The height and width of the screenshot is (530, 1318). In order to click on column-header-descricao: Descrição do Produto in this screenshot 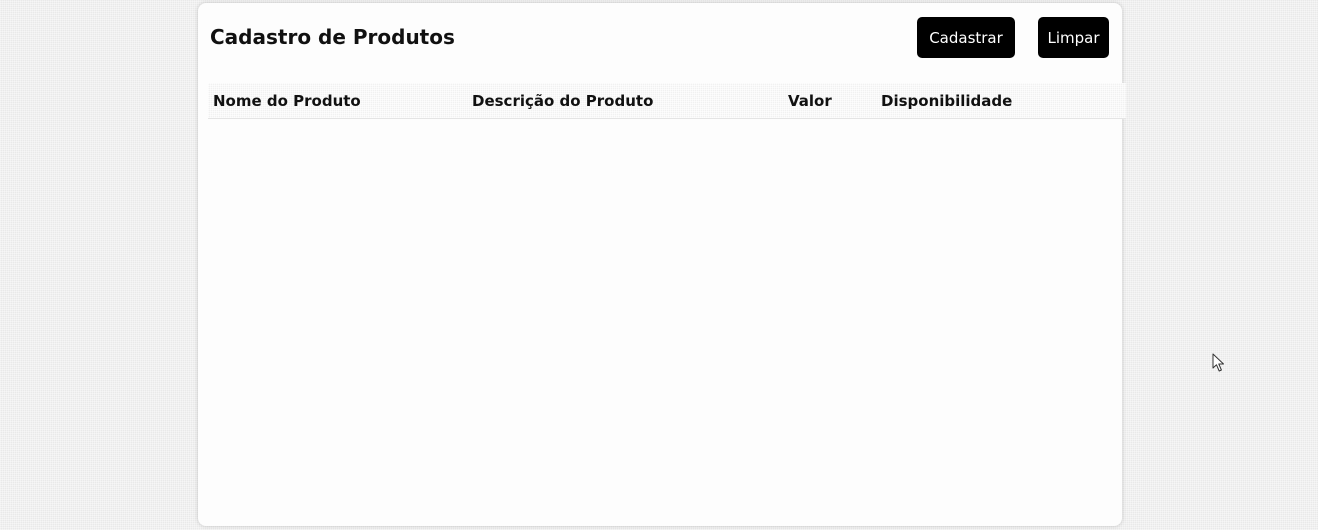, I will do `click(563, 100)`.